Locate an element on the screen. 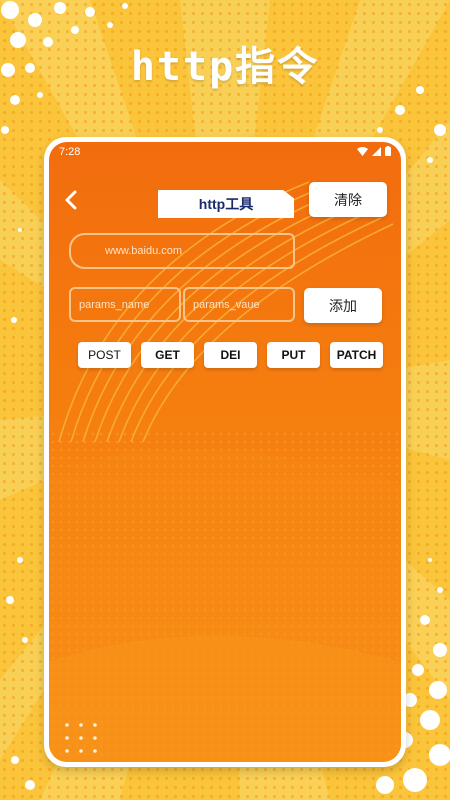 The height and width of the screenshot is (800, 450). signal-icon is located at coordinates (376, 151).